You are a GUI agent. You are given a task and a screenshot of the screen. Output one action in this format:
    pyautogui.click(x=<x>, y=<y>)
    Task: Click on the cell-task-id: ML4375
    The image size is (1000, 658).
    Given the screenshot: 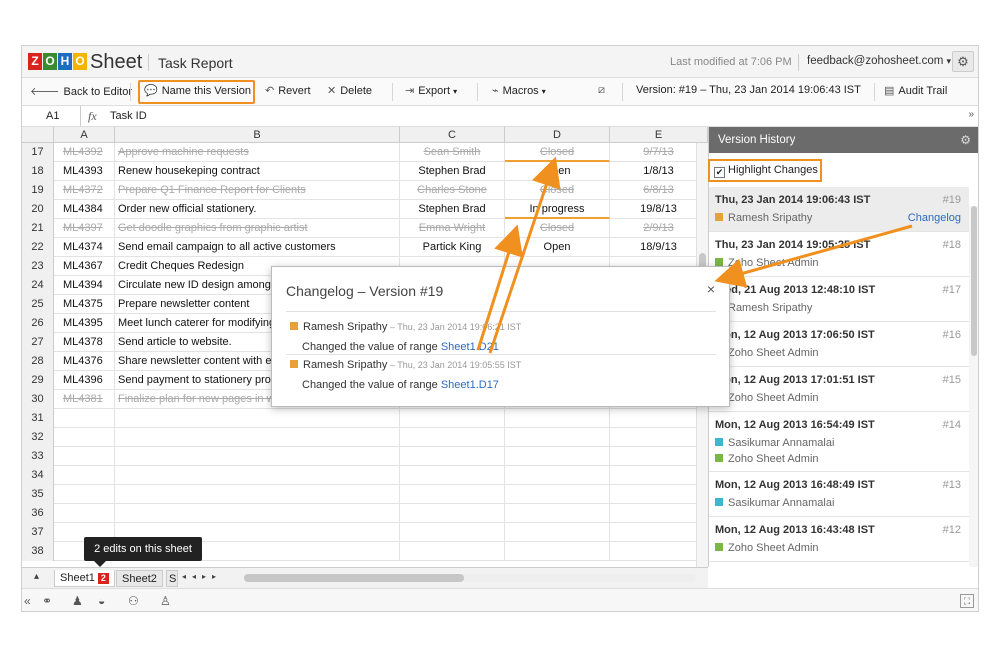 What is the action you would take?
    pyautogui.click(x=84, y=304)
    